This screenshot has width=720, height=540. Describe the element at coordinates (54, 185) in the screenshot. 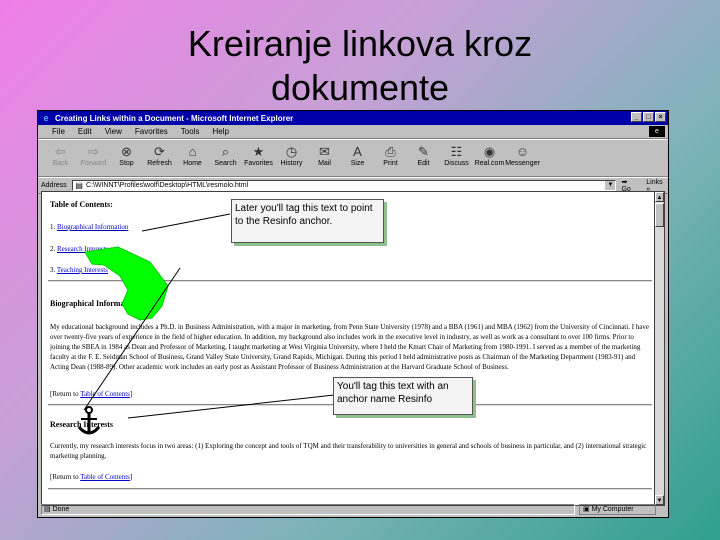

I see `address-label: Address` at that location.